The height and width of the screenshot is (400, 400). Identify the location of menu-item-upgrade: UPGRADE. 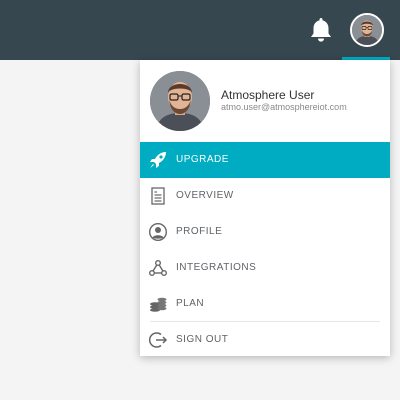
(265, 160).